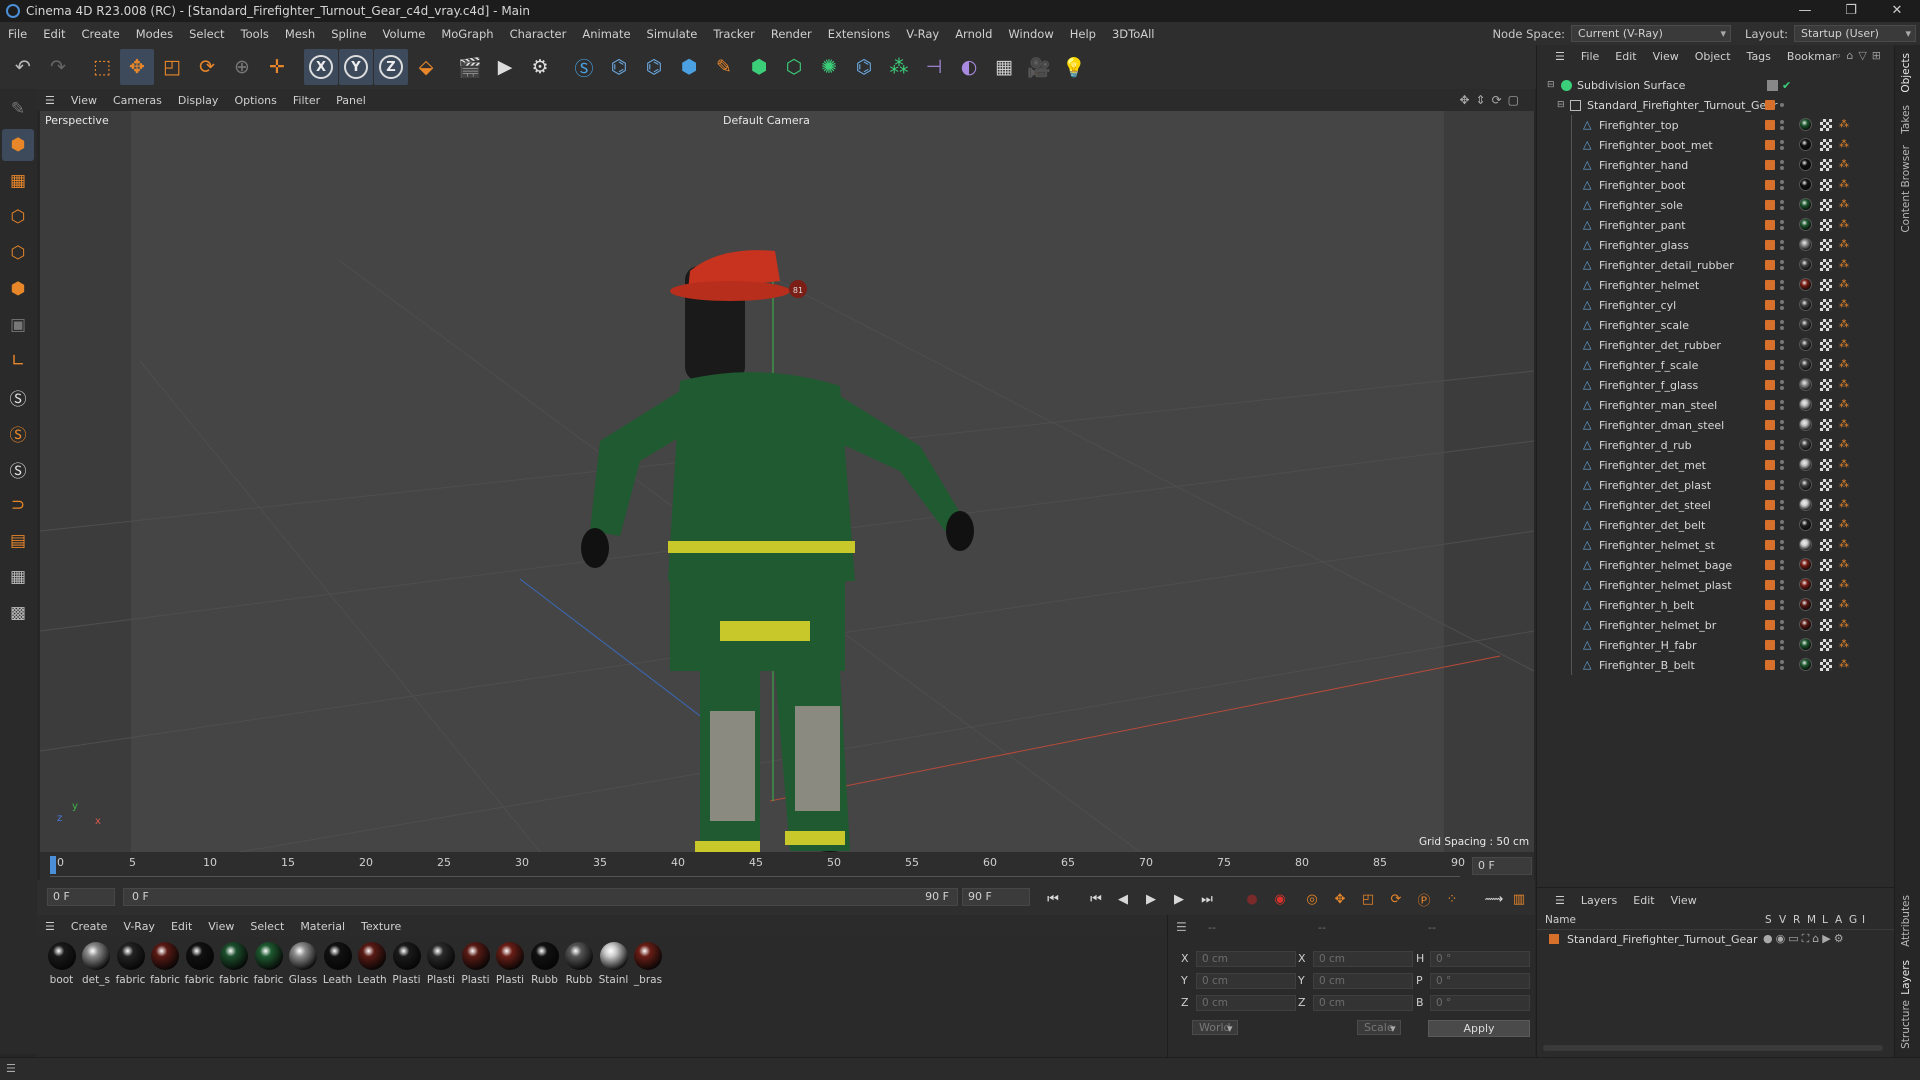 Image resolution: width=1920 pixels, height=1080 pixels. Describe the element at coordinates (1715, 185) in the screenshot. I see `object-row: △ Firefighter_boot ⁂` at that location.